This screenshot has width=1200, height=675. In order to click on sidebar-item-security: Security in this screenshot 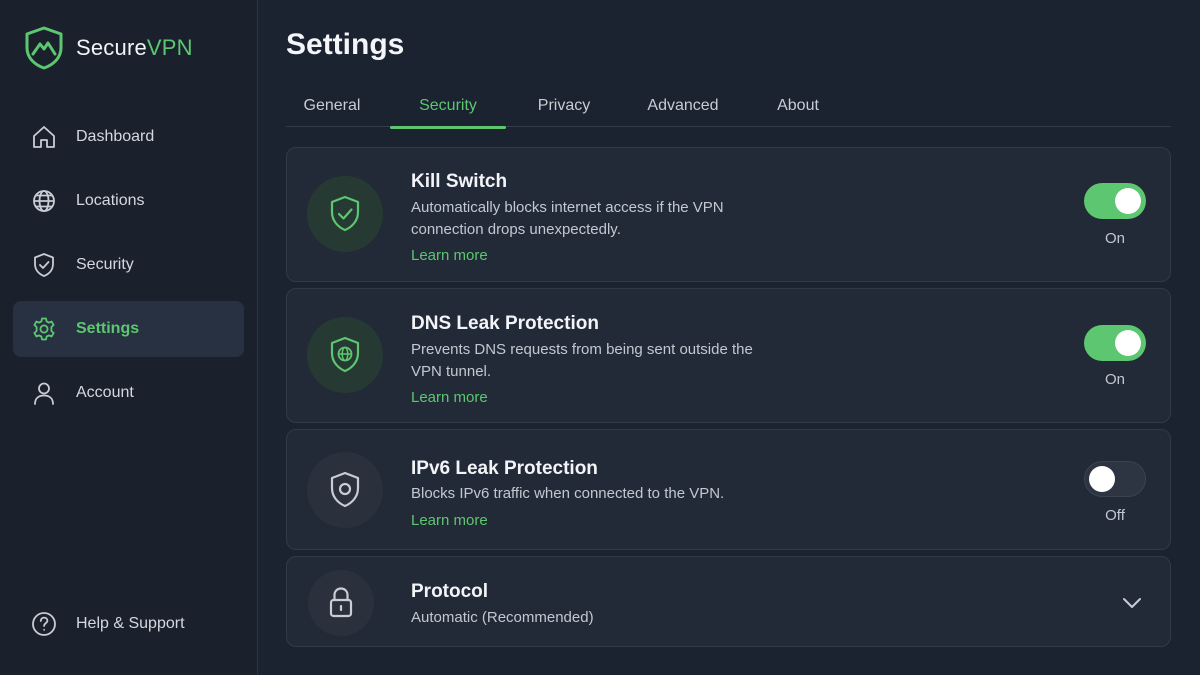, I will do `click(128, 265)`.